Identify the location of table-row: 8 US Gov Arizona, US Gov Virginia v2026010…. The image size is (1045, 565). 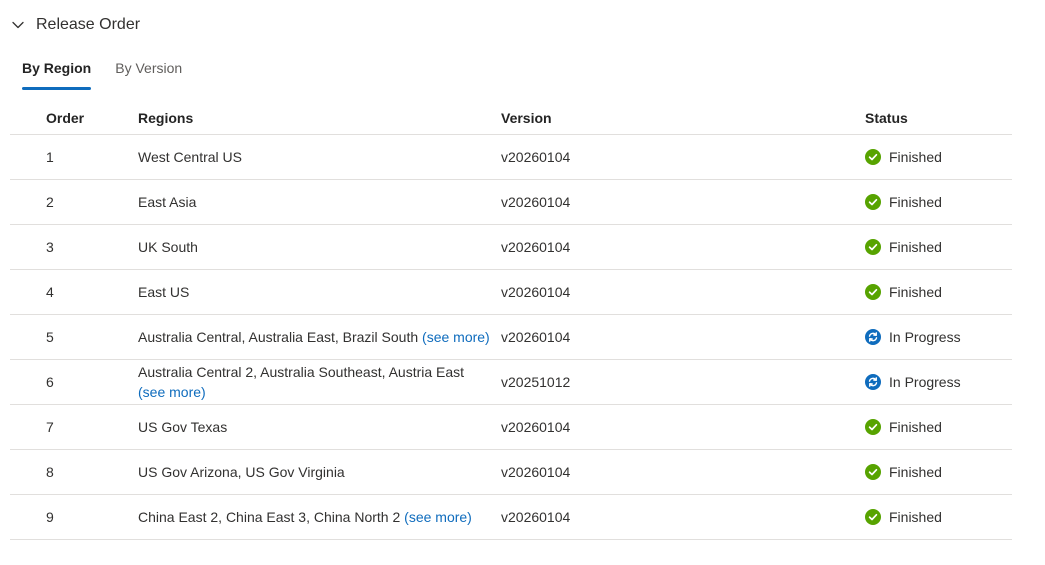
(511, 472).